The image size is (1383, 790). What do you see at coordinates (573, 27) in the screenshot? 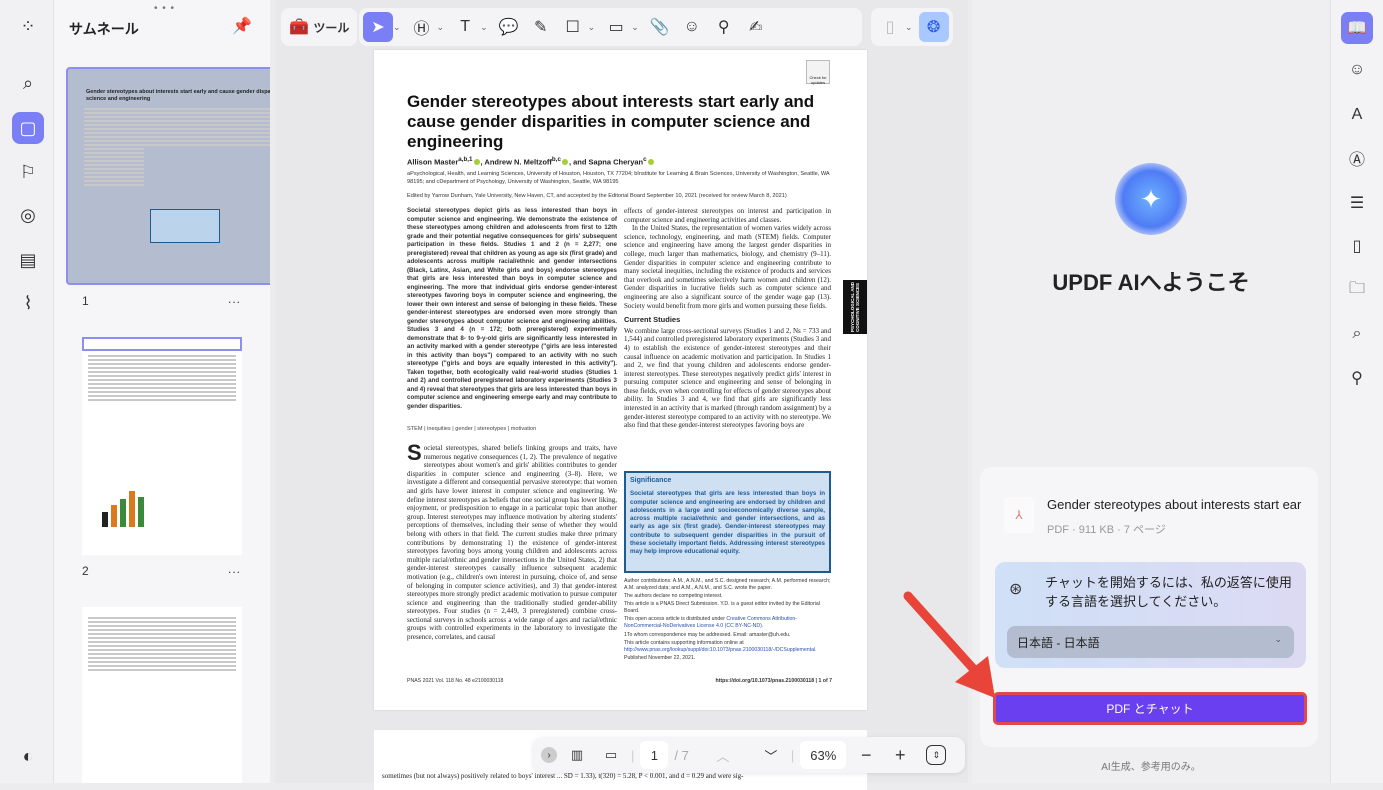
I see `shape-tool-icon: ☐` at bounding box center [573, 27].